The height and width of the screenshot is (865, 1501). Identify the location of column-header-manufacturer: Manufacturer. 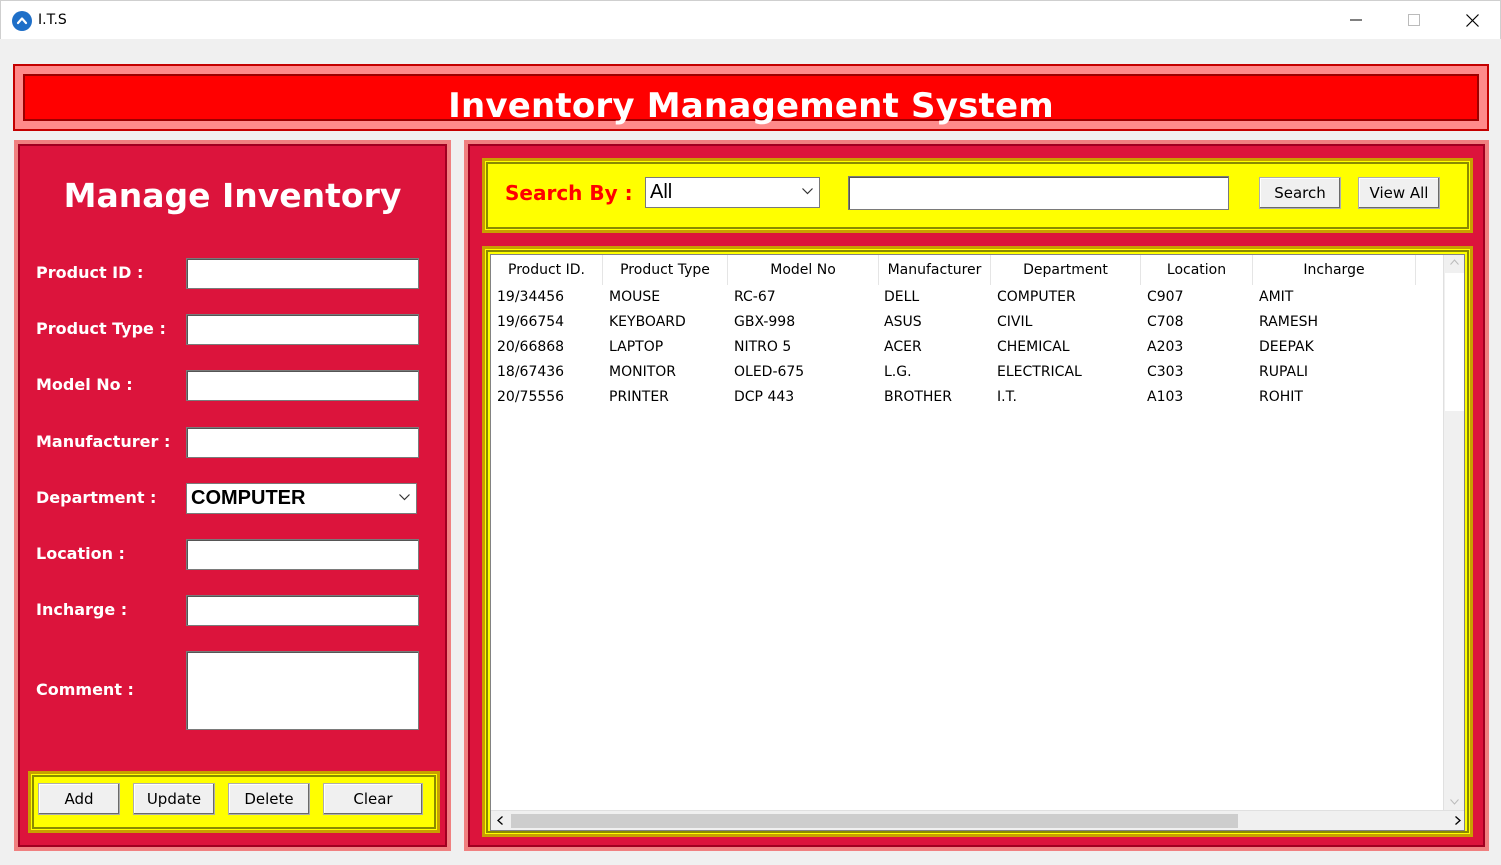
(935, 270).